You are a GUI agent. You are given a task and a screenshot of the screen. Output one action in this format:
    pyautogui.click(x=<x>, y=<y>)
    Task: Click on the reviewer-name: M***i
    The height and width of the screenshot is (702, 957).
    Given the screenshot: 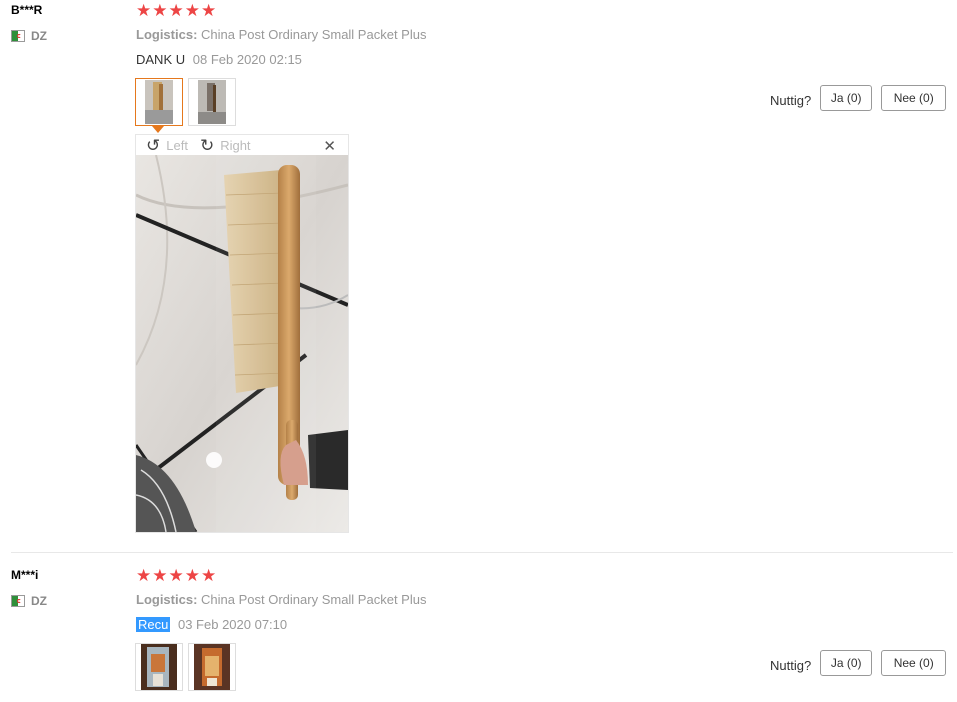 What is the action you would take?
    pyautogui.click(x=25, y=575)
    